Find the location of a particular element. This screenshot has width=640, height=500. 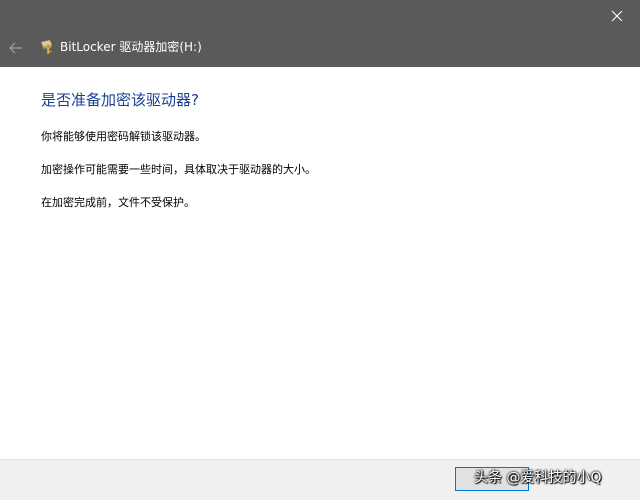

window-title: BitLocker 驱动器加密(H:) is located at coordinates (131, 47).